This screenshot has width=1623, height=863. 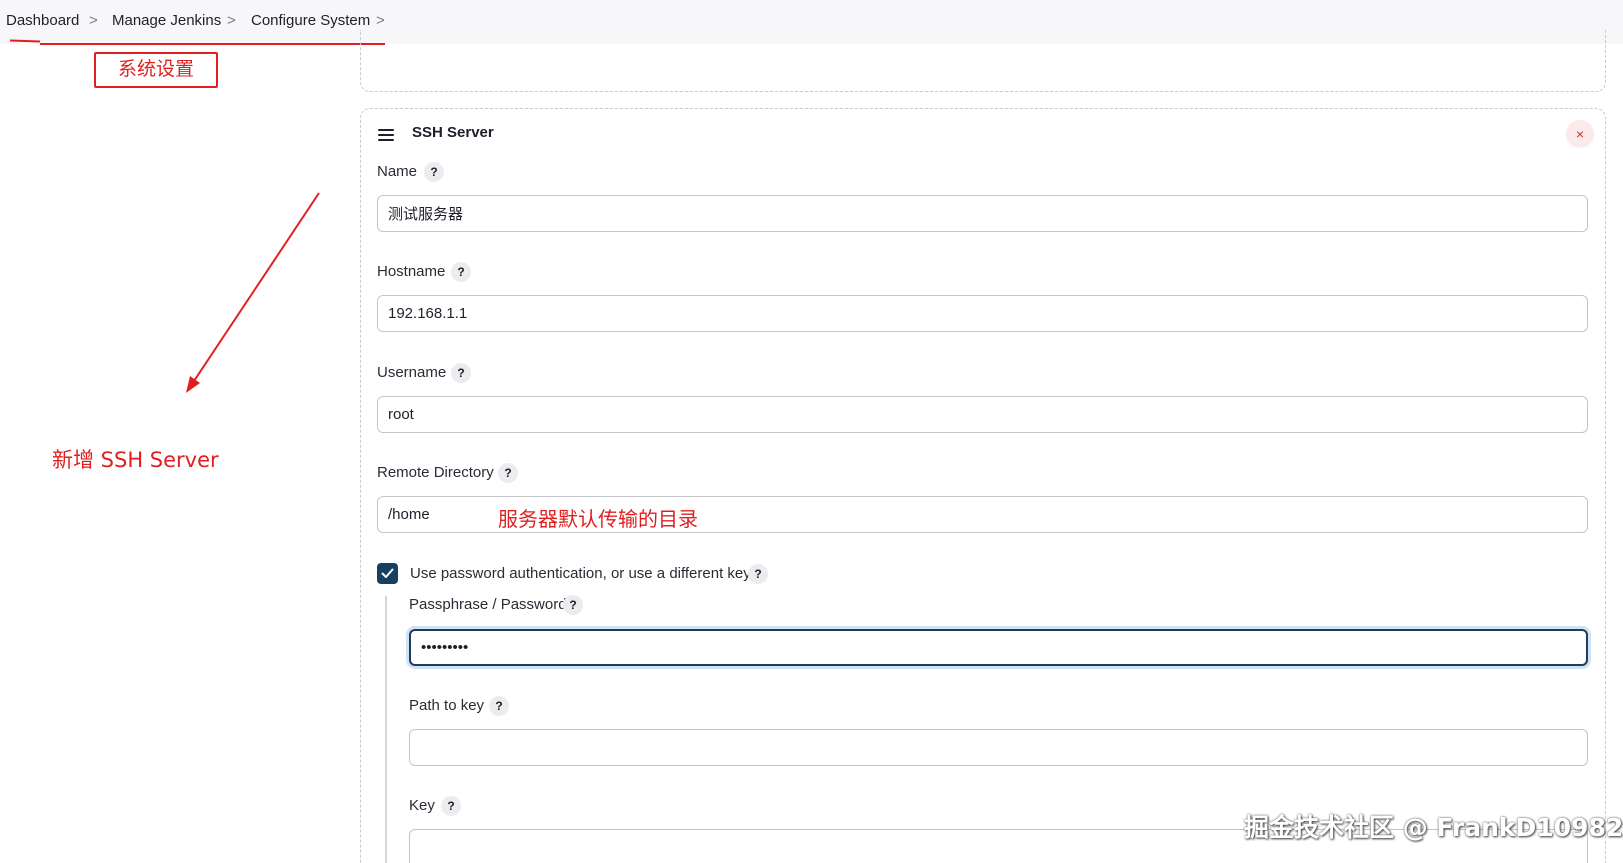 I want to click on key-label: Key, so click(x=422, y=805).